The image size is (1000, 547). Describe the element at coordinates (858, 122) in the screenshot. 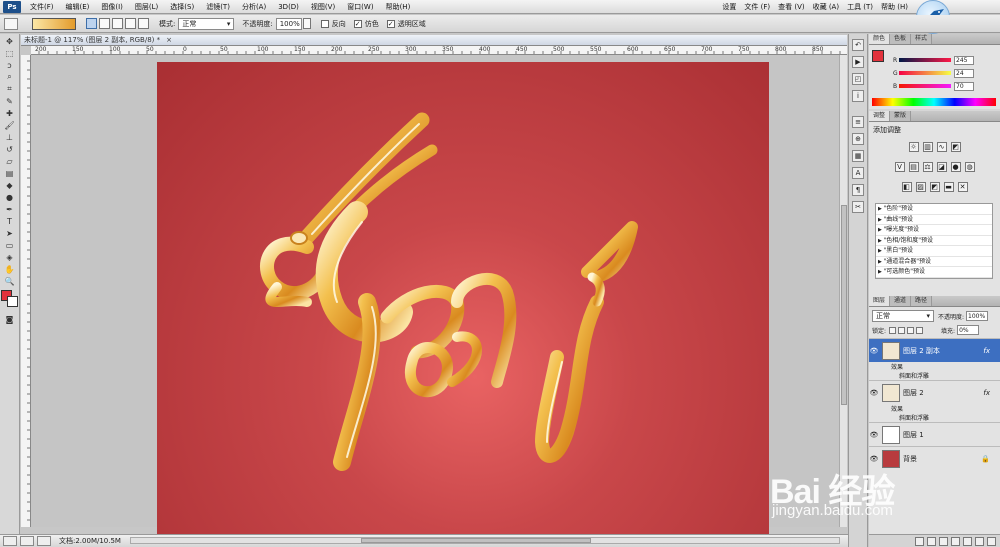

I see `brushes-icon: ≡` at that location.